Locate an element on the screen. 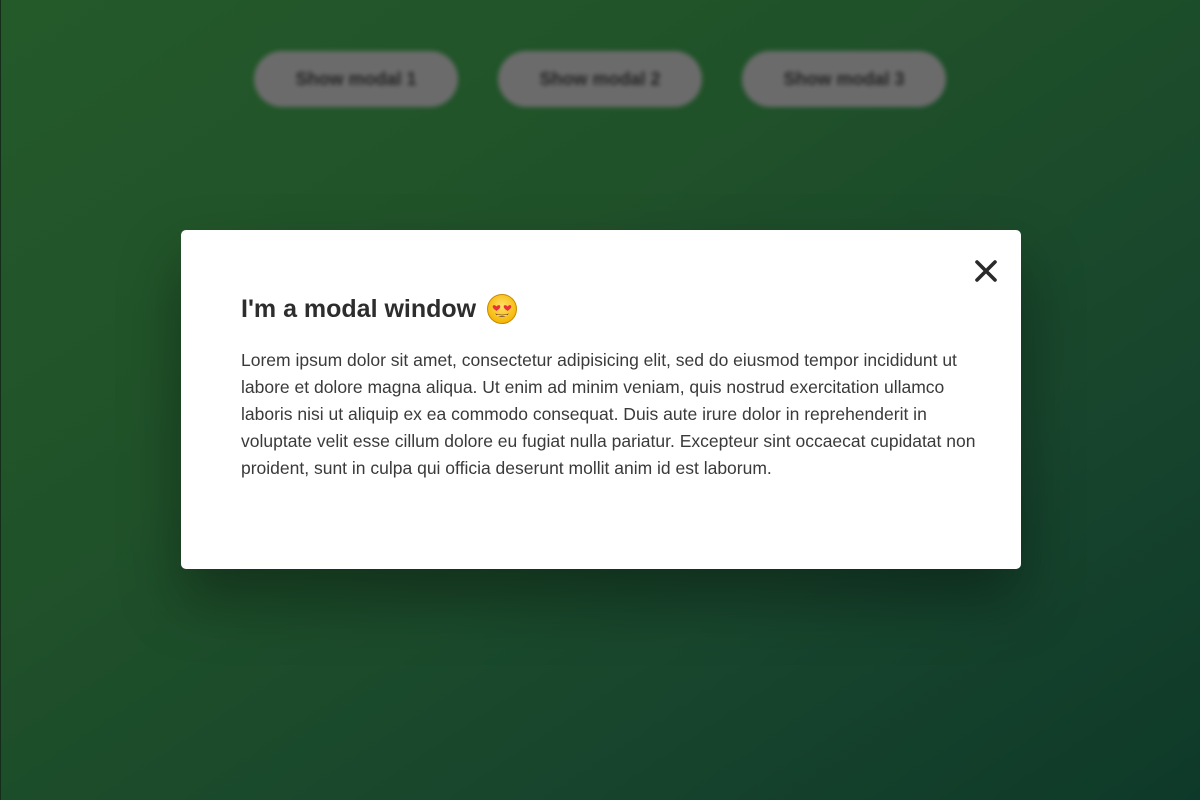  modal-title: I'm a modal window is located at coordinates (379, 309).